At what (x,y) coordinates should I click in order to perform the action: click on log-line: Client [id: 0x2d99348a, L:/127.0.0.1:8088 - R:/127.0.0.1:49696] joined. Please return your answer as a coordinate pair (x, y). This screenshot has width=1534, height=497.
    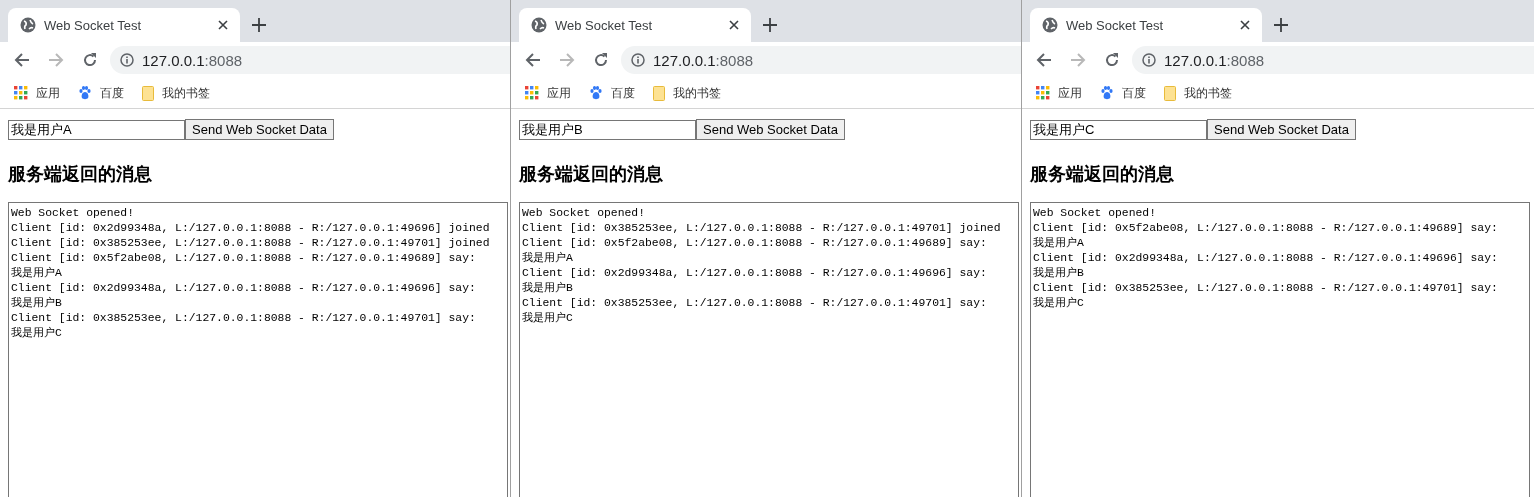
    Looking at the image, I should click on (250, 228).